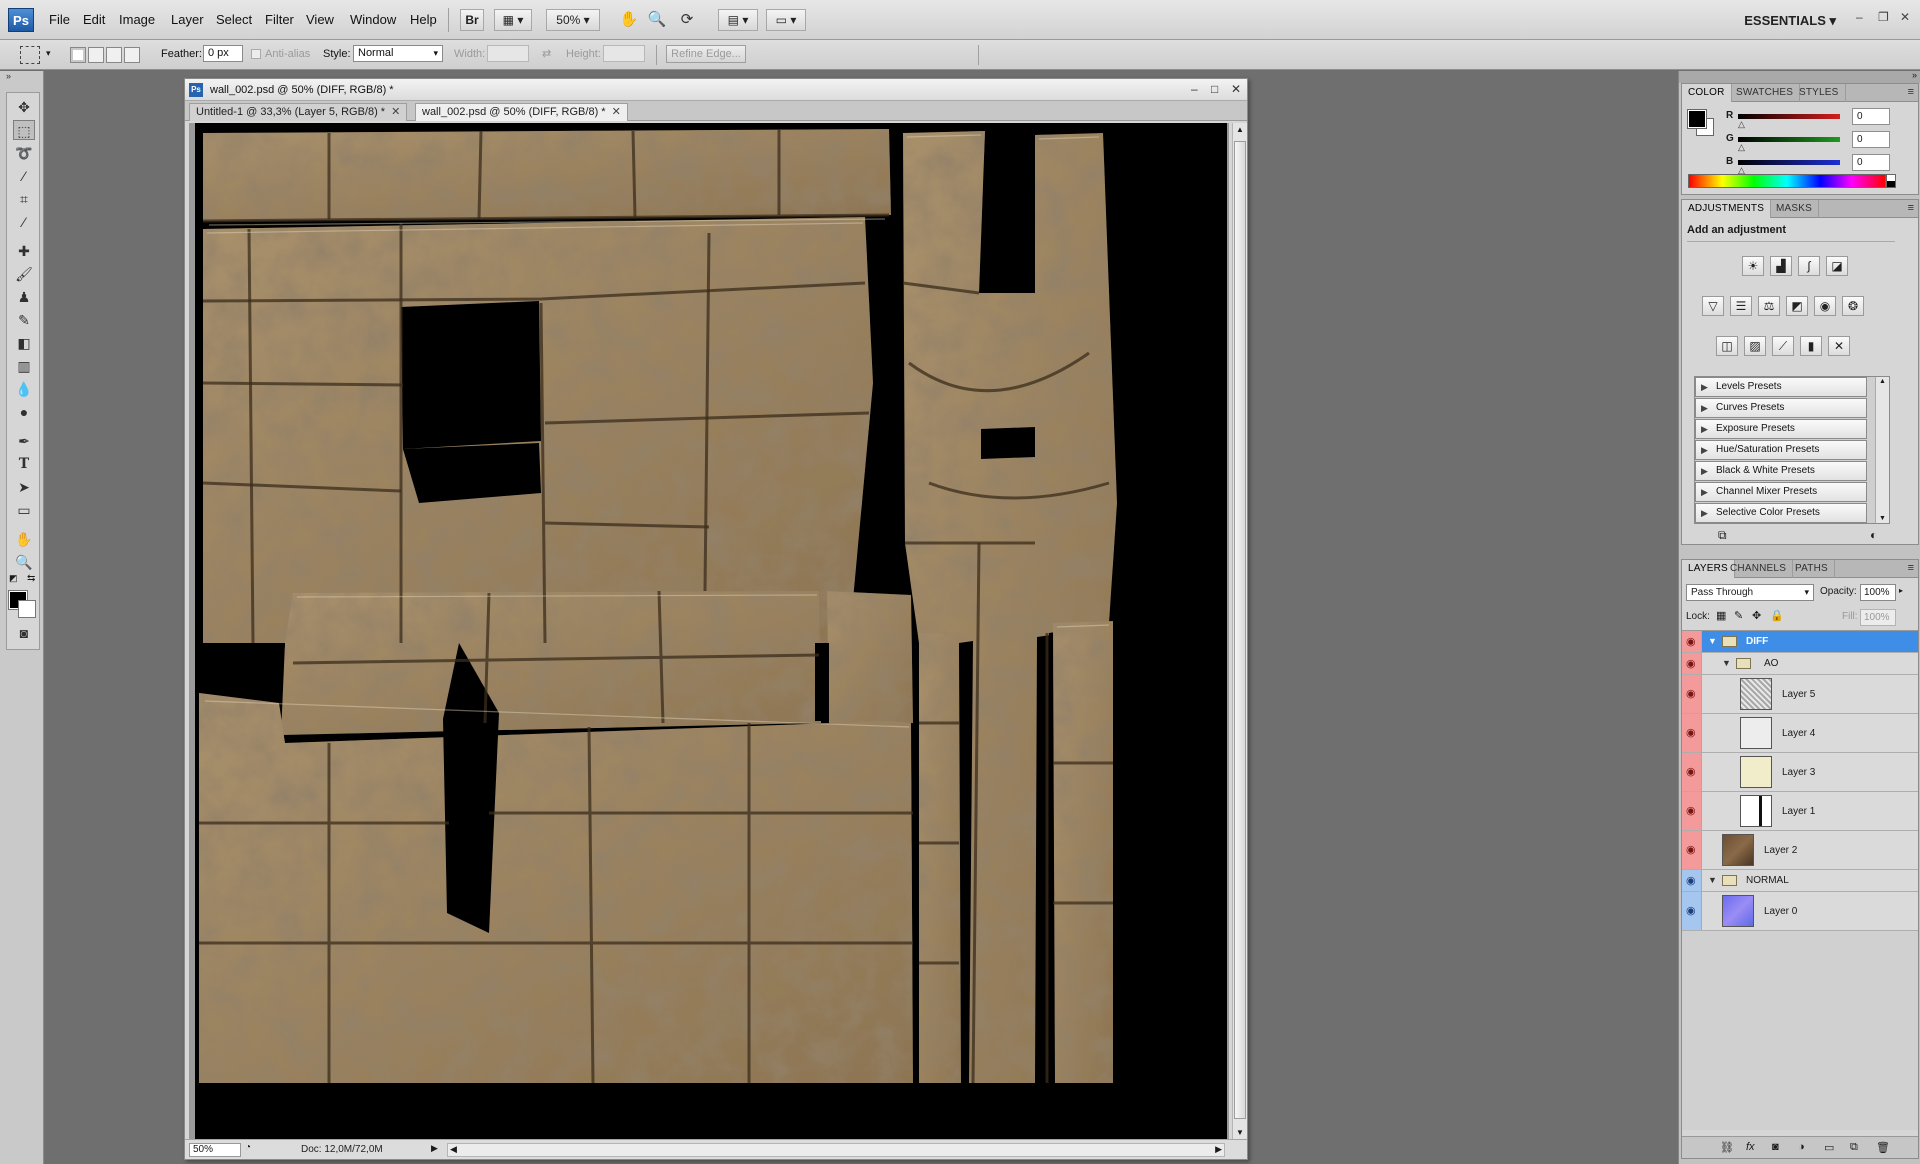 This screenshot has width=1920, height=1164. Describe the element at coordinates (24, 510) in the screenshot. I see `rectangle-shape-tool-icon: ▭` at that location.